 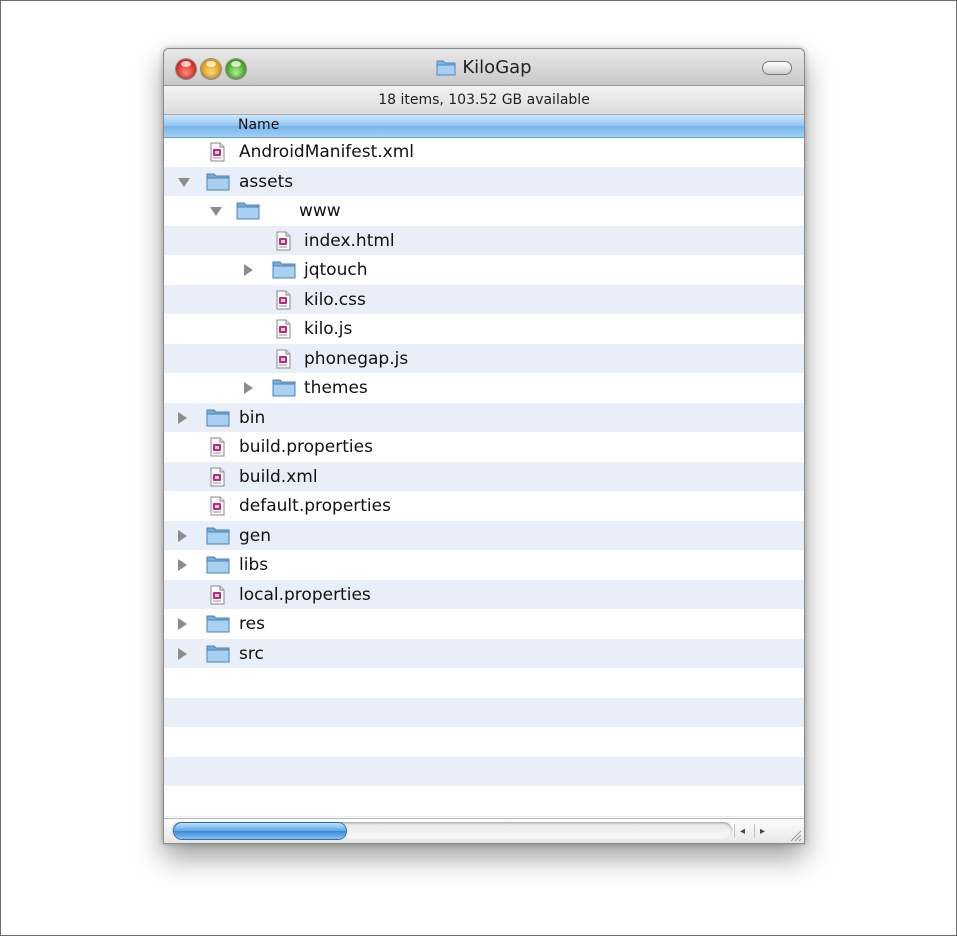 I want to click on toolbar-toggle-button, so click(x=777, y=68).